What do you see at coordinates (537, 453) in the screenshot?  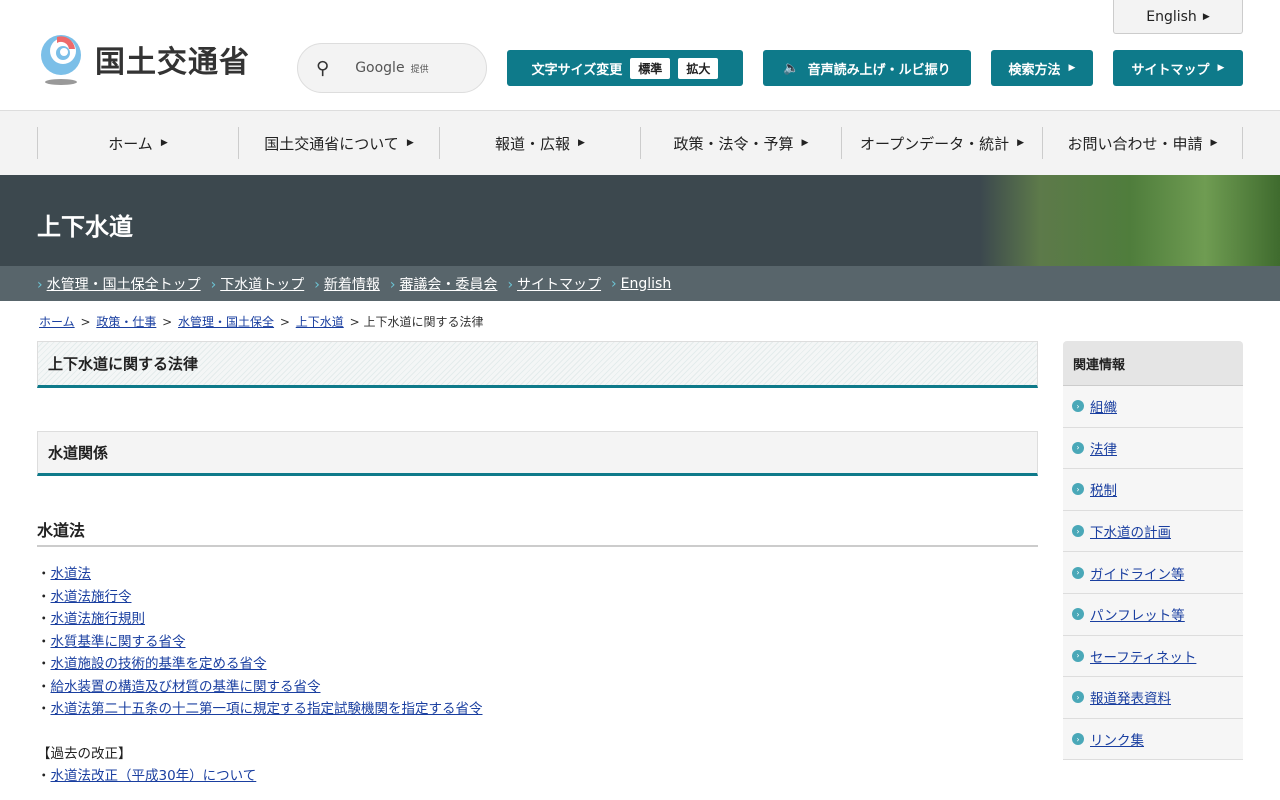 I see `section-heading: 水道関係` at bounding box center [537, 453].